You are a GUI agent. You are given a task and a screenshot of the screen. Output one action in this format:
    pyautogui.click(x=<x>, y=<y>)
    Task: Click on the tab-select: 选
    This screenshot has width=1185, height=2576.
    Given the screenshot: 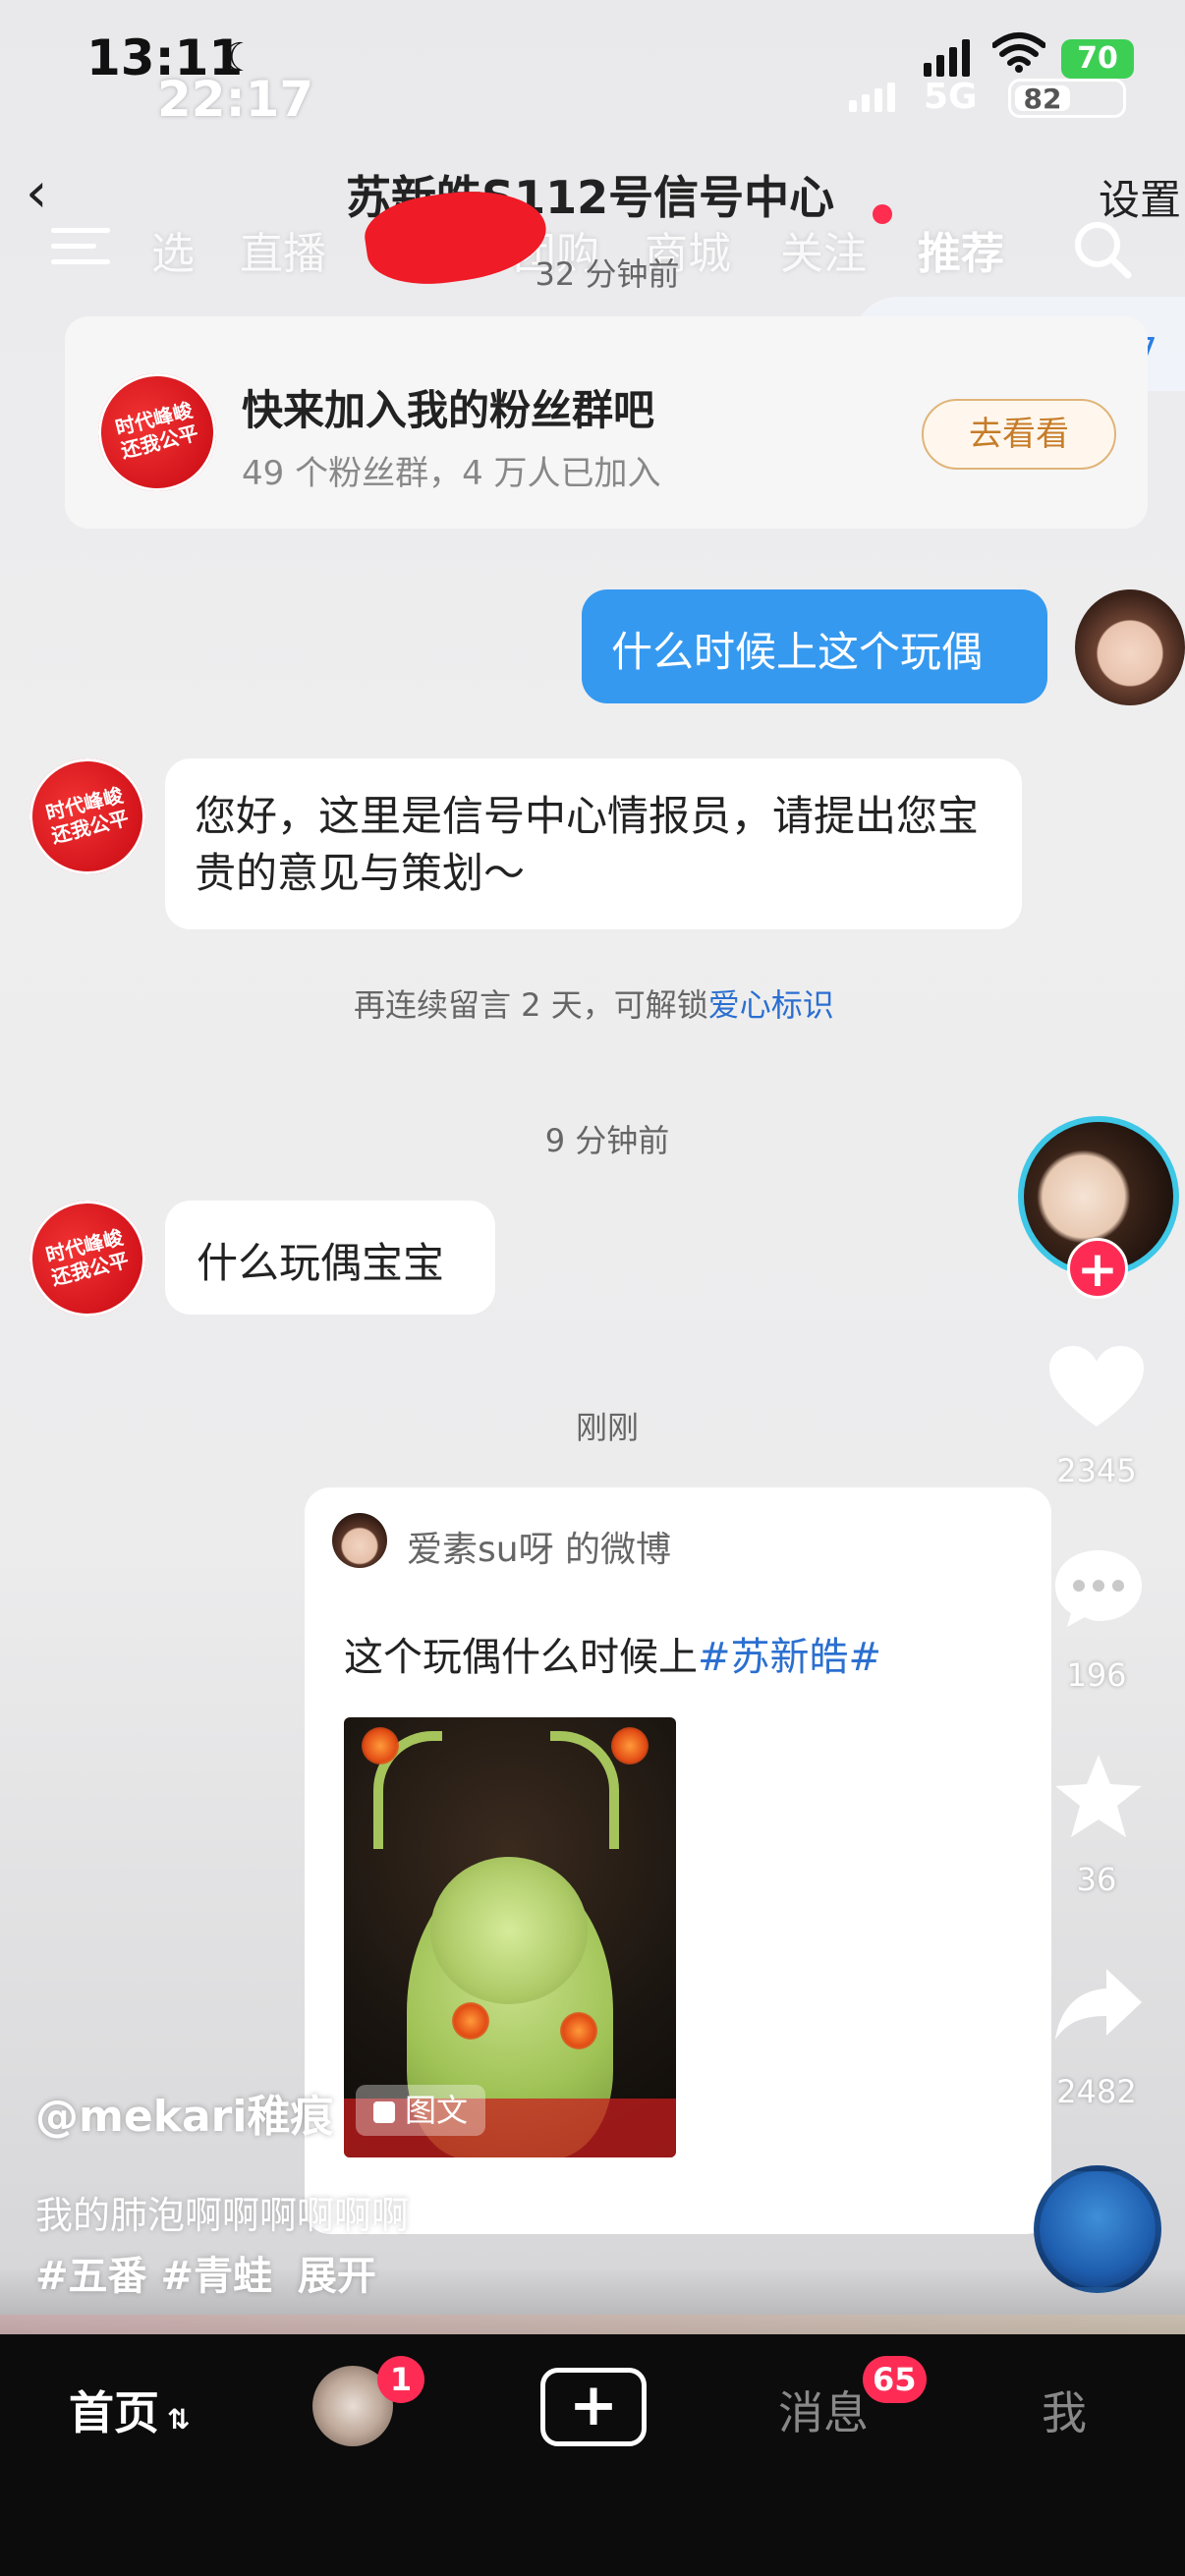 What is the action you would take?
    pyautogui.click(x=173, y=249)
    